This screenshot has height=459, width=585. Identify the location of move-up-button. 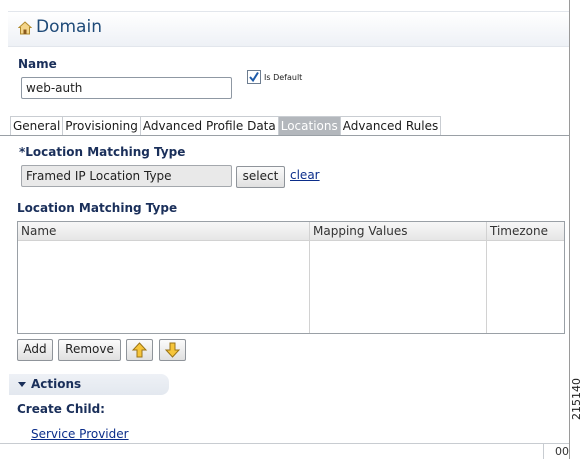
(139, 350).